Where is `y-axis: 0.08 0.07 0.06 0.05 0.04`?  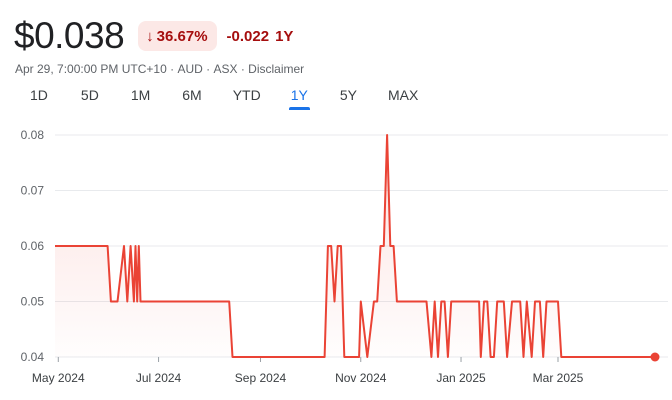 y-axis: 0.08 0.07 0.06 0.05 0.04 is located at coordinates (33, 246).